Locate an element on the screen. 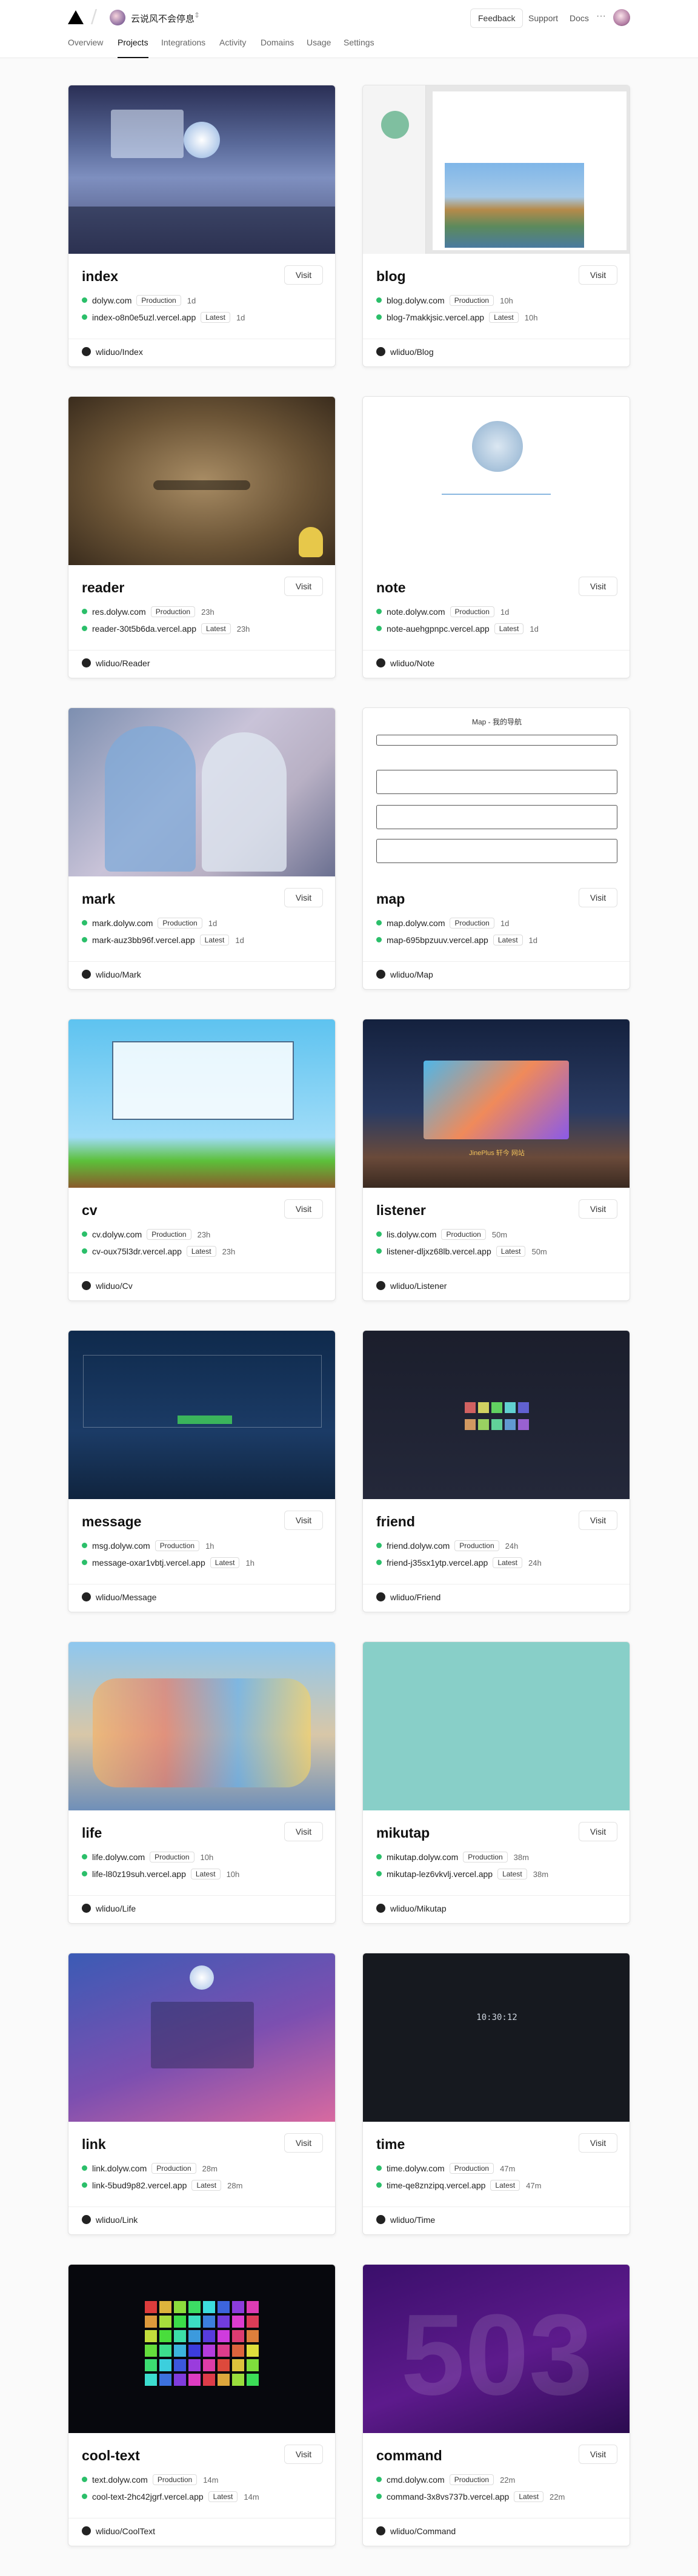  production-domain-link: msg.dolyw.com is located at coordinates (121, 1546).